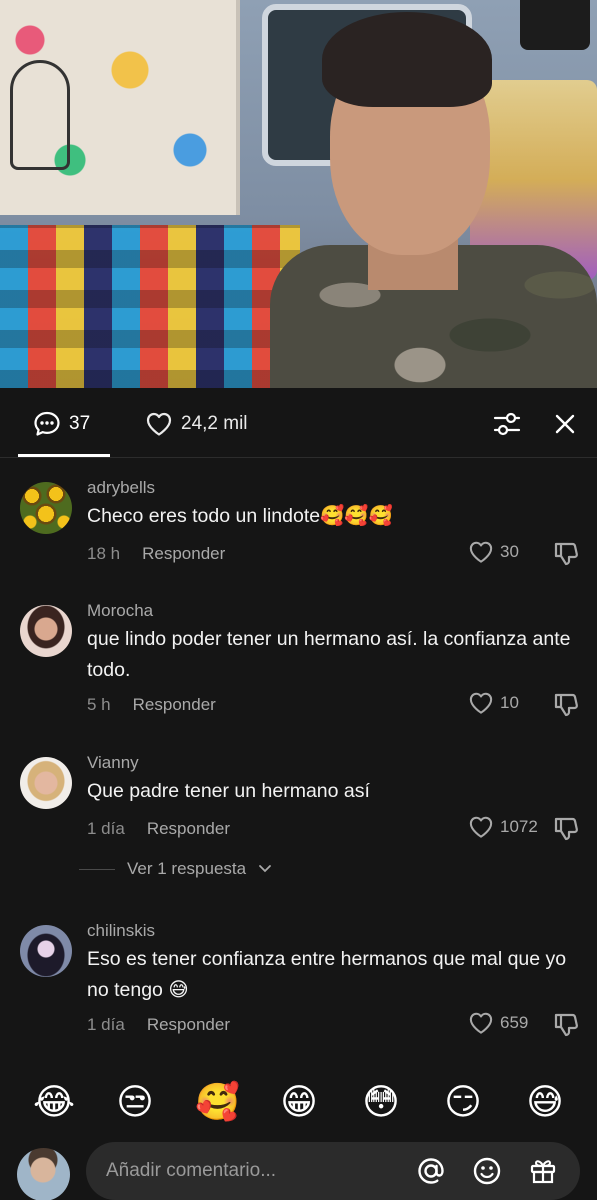 The image size is (597, 1200). I want to click on emoji-quick-bar: 😂 😒 🥰 😁 😳 😏 😅, so click(298, 1103).